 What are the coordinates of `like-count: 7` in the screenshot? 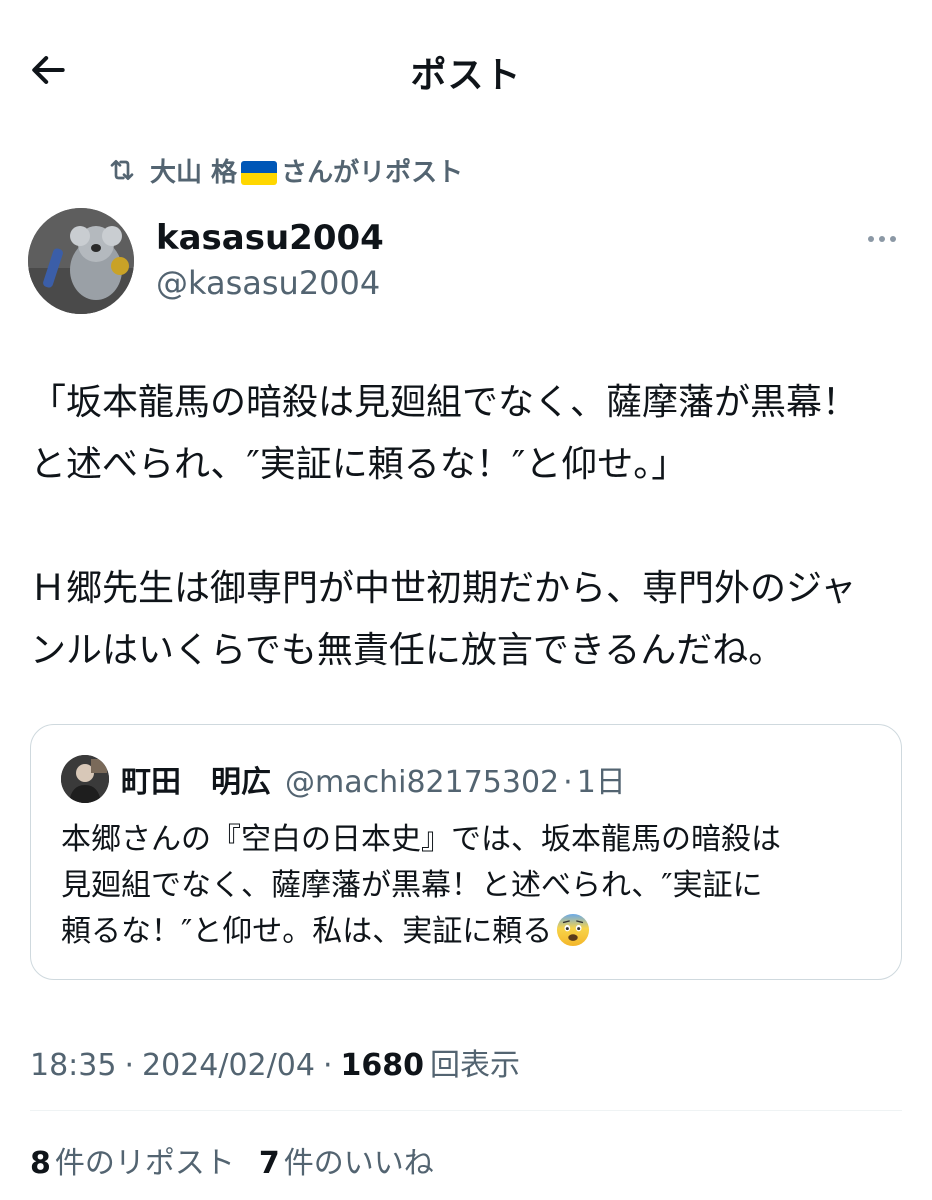 It's located at (269, 1163).